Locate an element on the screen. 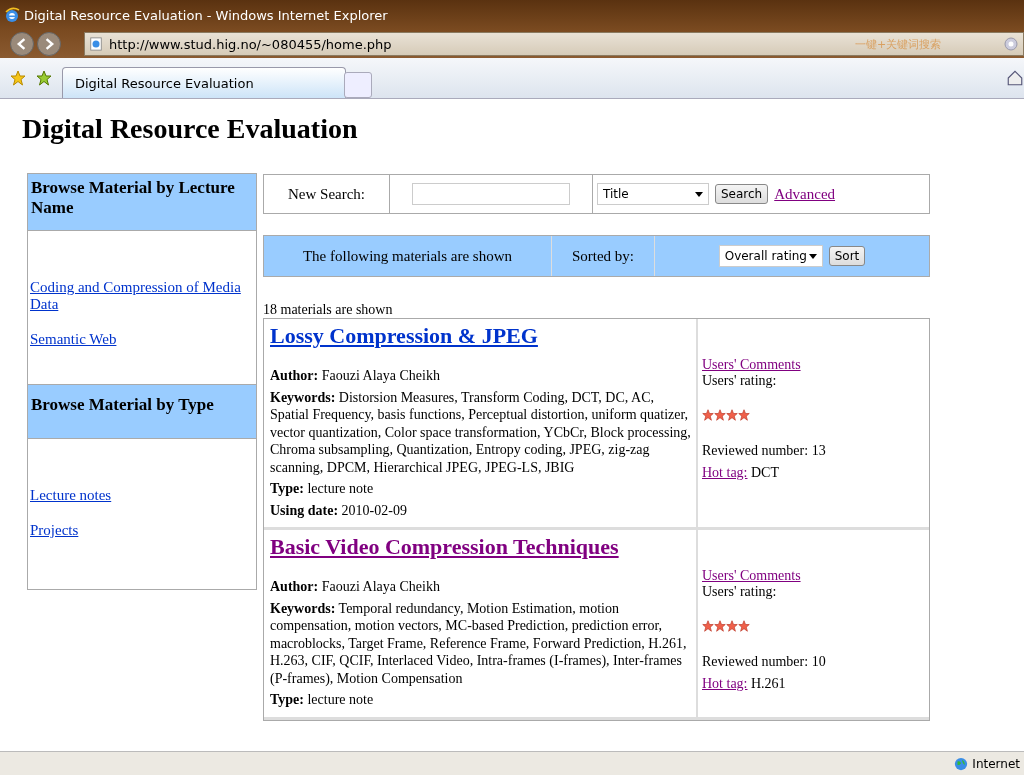  advanced-link: Advanced is located at coordinates (805, 194).